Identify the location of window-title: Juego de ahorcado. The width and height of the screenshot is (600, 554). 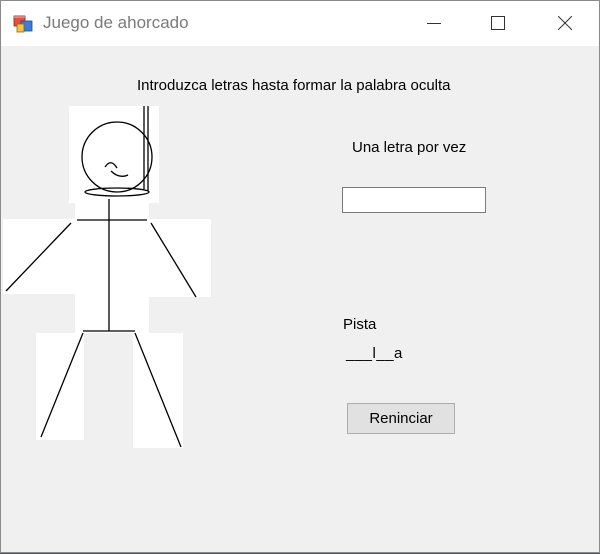
(116, 22).